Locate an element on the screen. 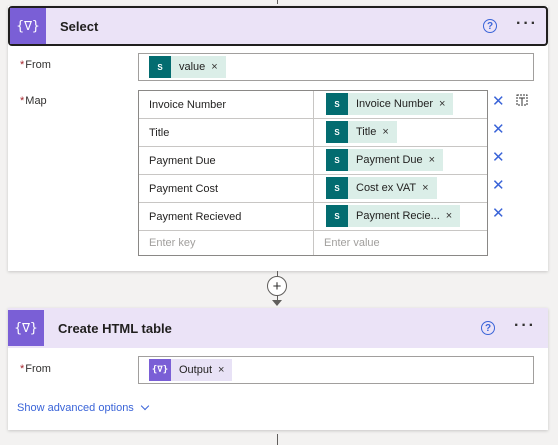 The height and width of the screenshot is (445, 558). map-key-cell: Payment Recieved is located at coordinates (226, 217).